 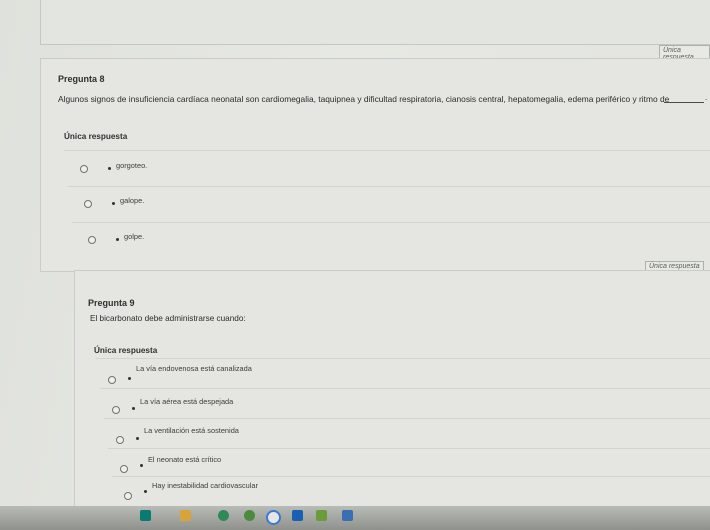 I want to click on q9-option-1: La vía endovenosa está canalizada, so click(x=403, y=372).